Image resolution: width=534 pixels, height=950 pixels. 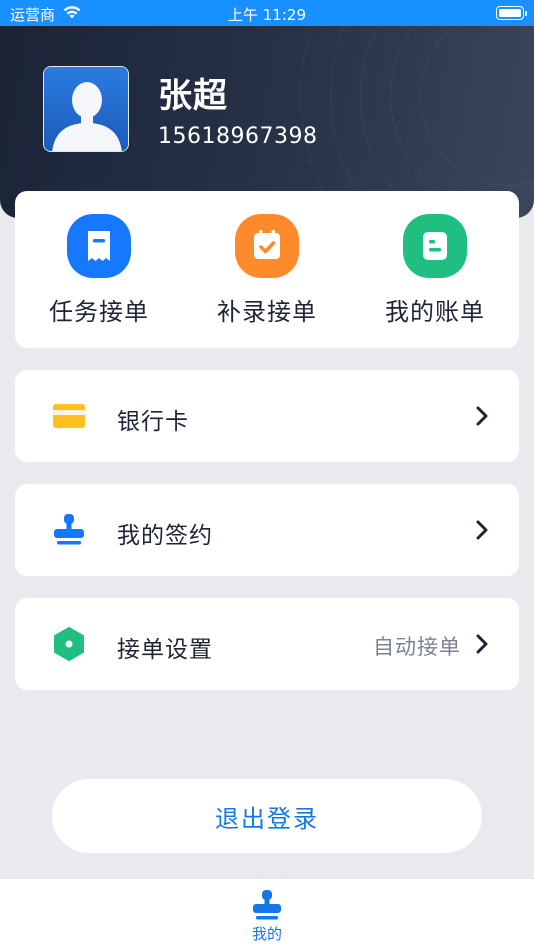 I want to click on menu-item-my-contract: 我的签约, so click(x=267, y=530).